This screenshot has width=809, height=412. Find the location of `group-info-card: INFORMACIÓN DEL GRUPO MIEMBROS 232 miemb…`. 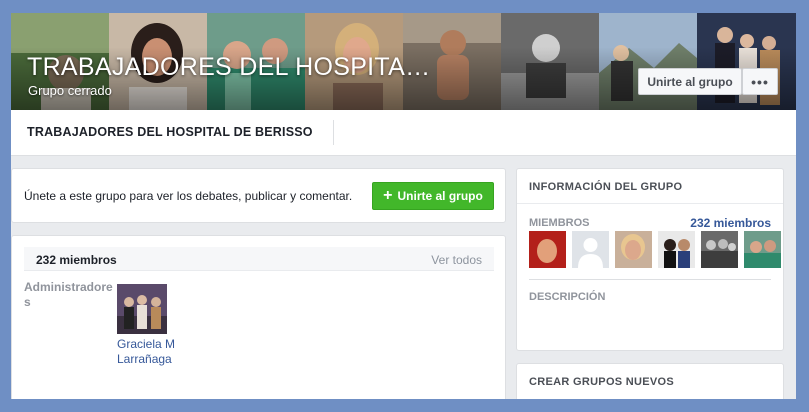

group-info-card: INFORMACIÓN DEL GRUPO MIEMBROS 232 miemb… is located at coordinates (650, 259).